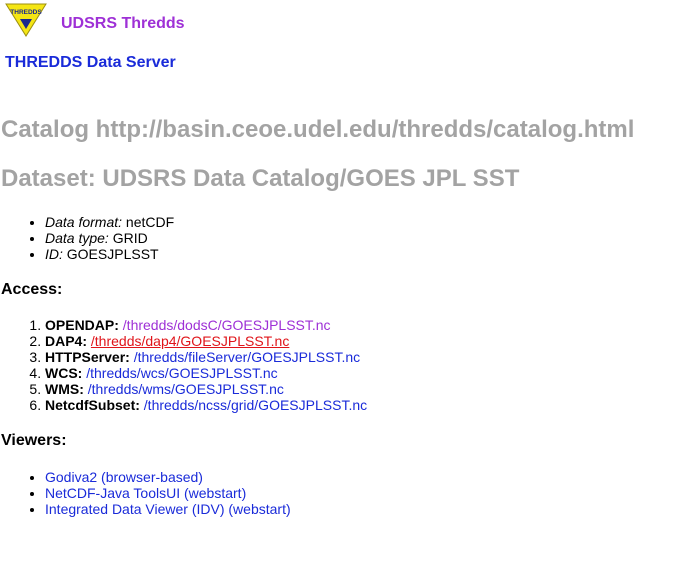 Image resolution: width=683 pixels, height=570 pixels. Describe the element at coordinates (64, 373) in the screenshot. I see `service-name: WCS:` at that location.